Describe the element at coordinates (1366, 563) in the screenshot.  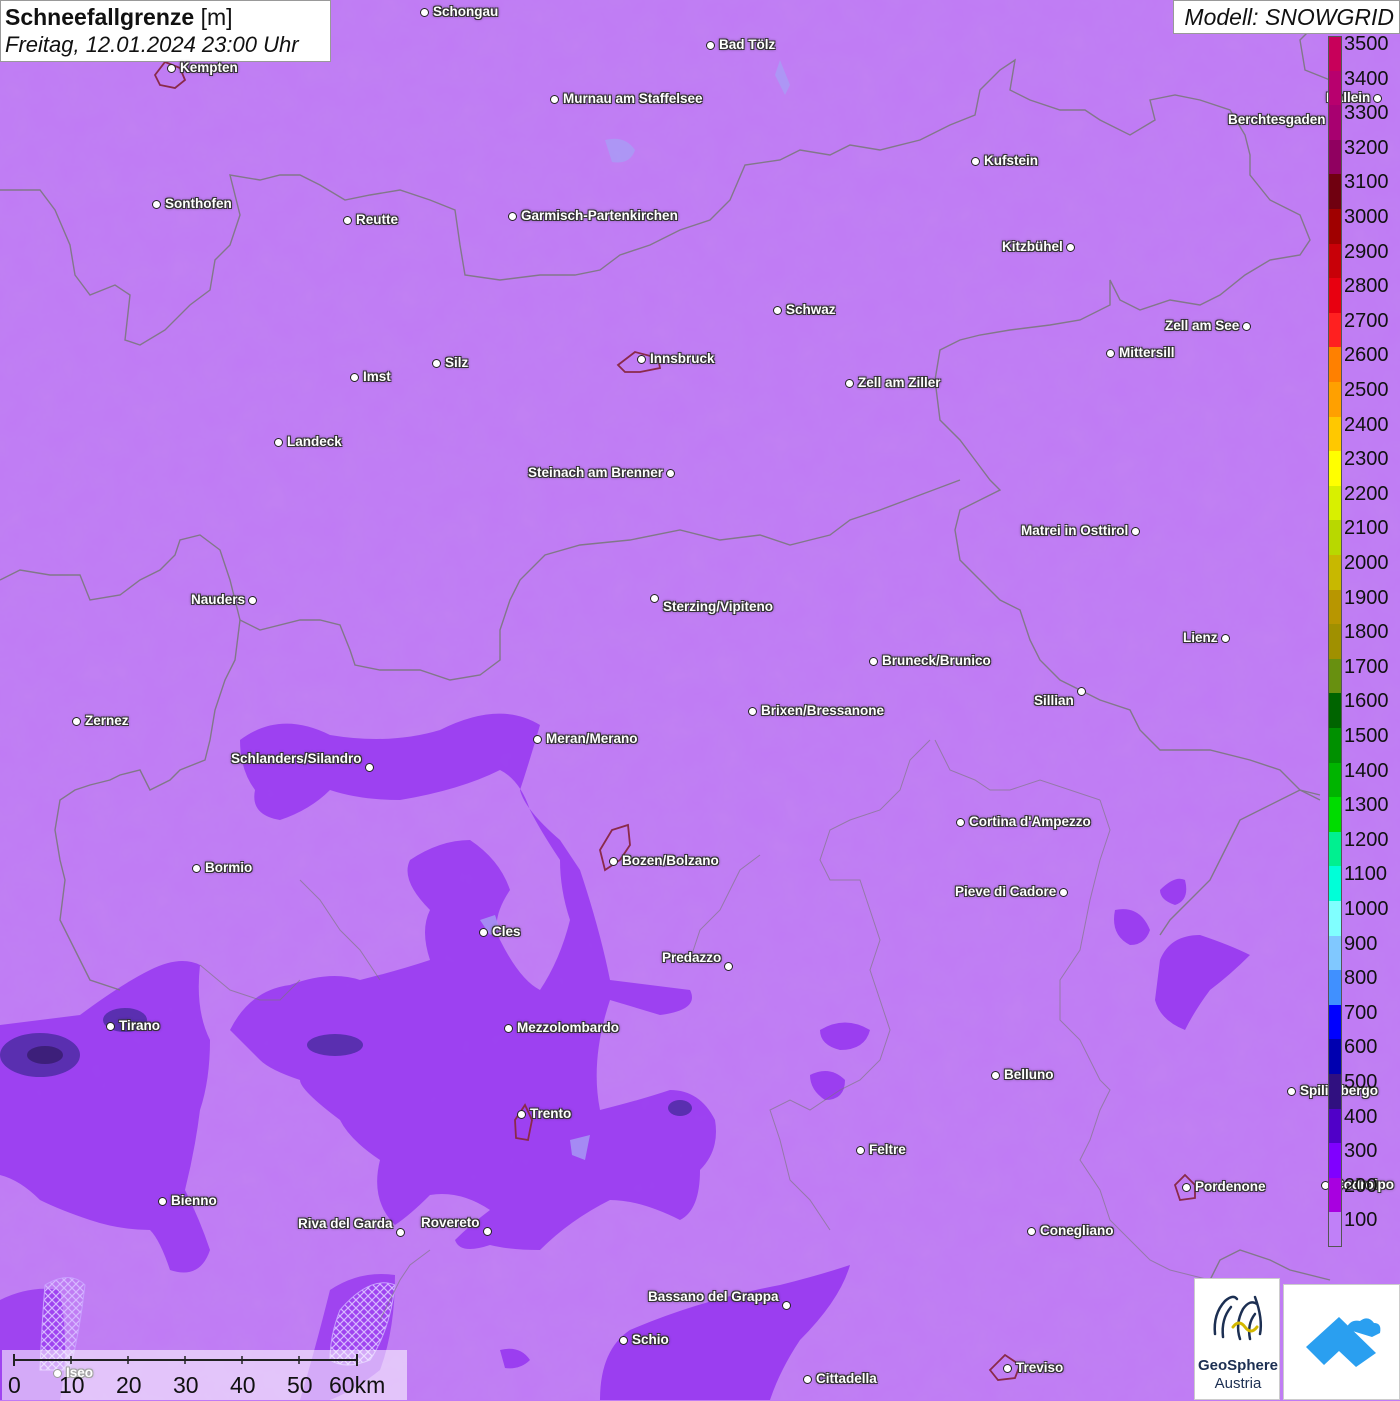
I see `legend-label: 2000` at that location.